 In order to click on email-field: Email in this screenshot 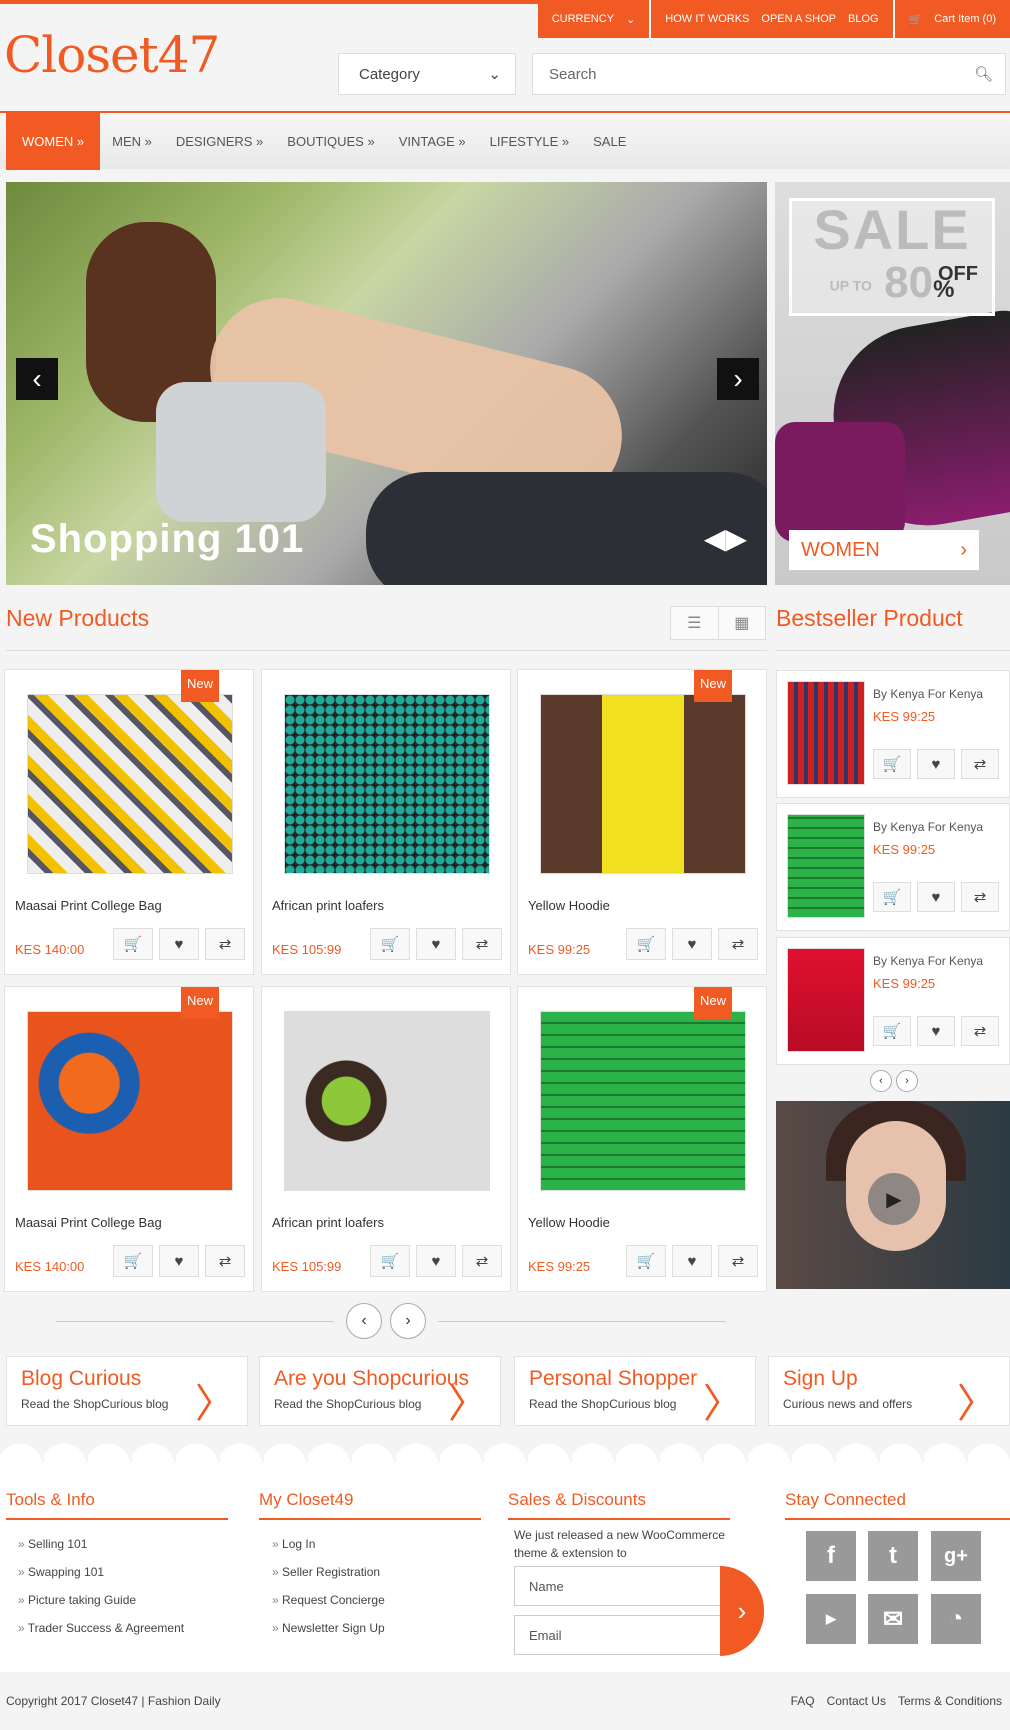, I will do `click(619, 1635)`.